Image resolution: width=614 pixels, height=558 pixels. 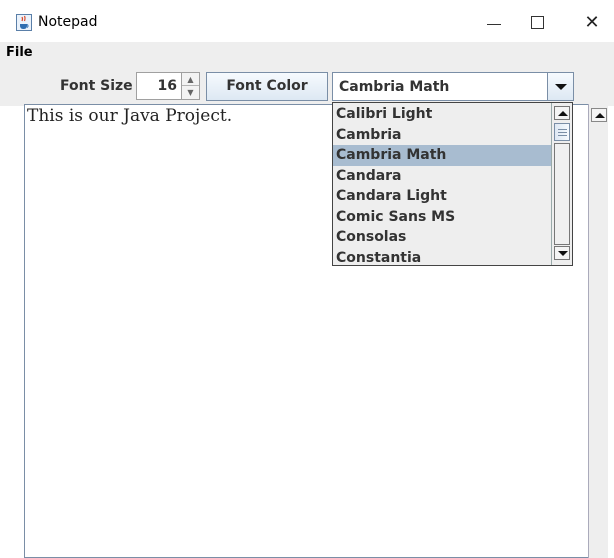 I want to click on title-bar: Notepad ✕, so click(x=307, y=21).